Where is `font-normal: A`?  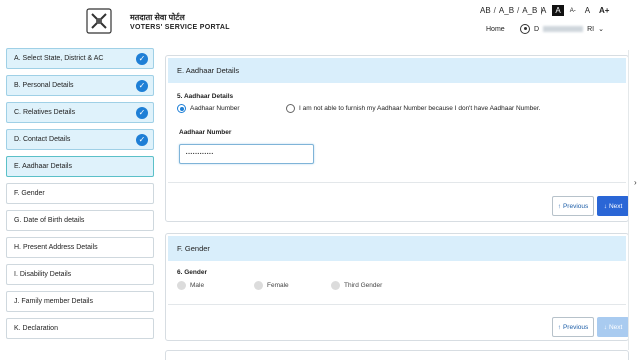
font-normal: A is located at coordinates (587, 10).